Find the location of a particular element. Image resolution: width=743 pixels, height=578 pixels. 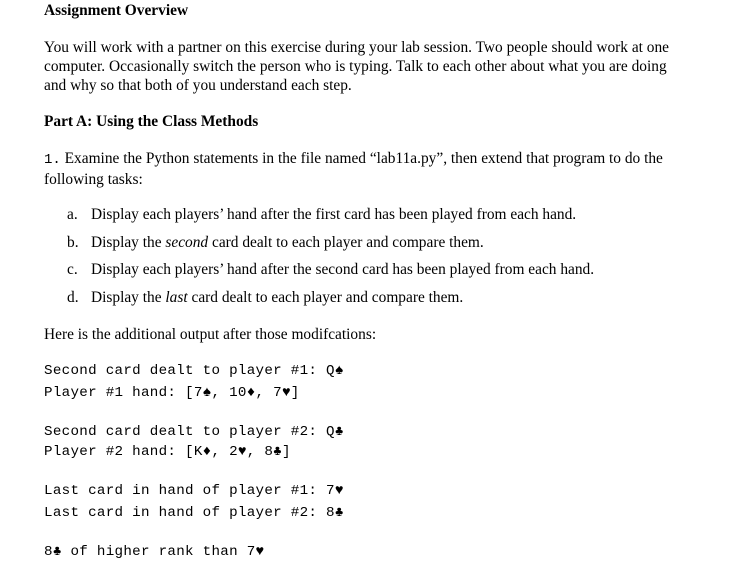

task-emphasis: second is located at coordinates (187, 242).